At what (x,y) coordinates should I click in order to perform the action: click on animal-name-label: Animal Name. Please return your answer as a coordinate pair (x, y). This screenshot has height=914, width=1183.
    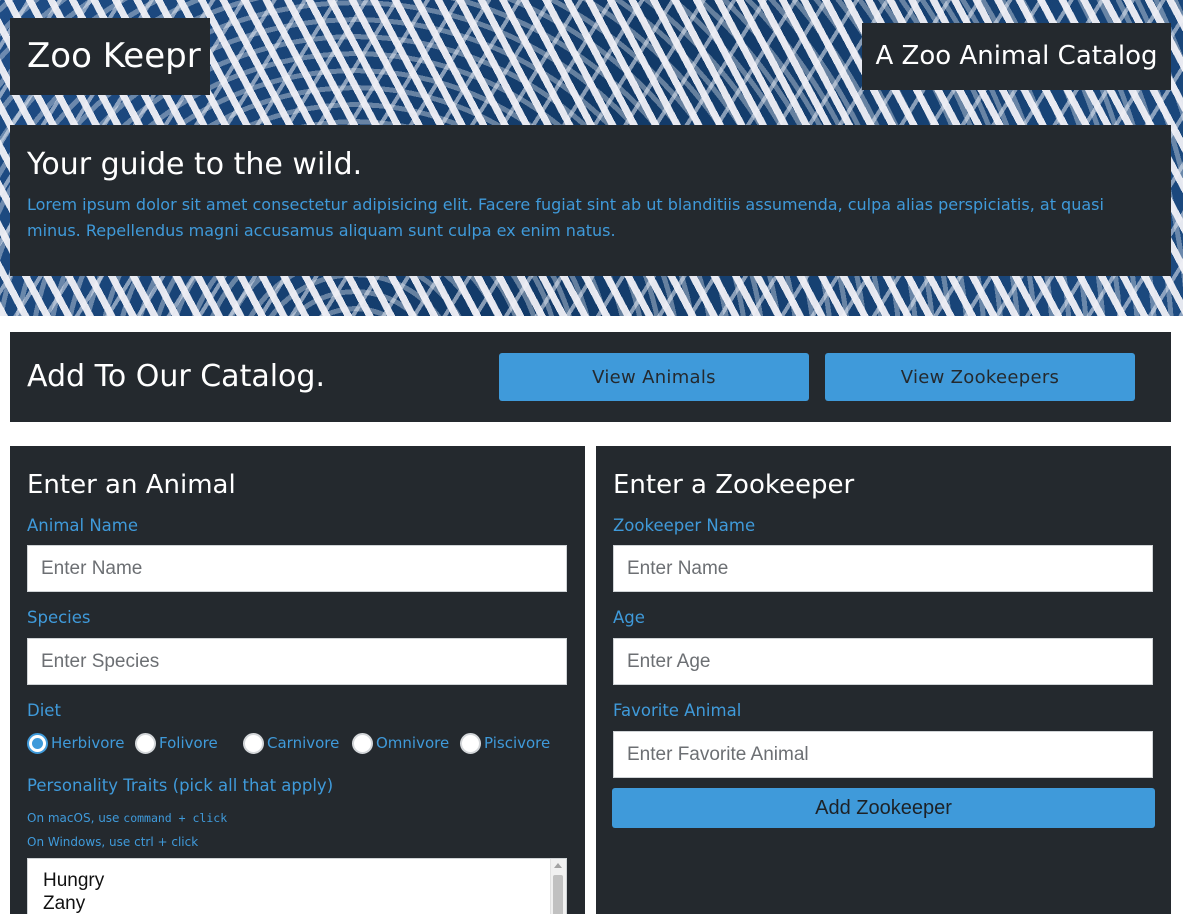
    Looking at the image, I should click on (83, 525).